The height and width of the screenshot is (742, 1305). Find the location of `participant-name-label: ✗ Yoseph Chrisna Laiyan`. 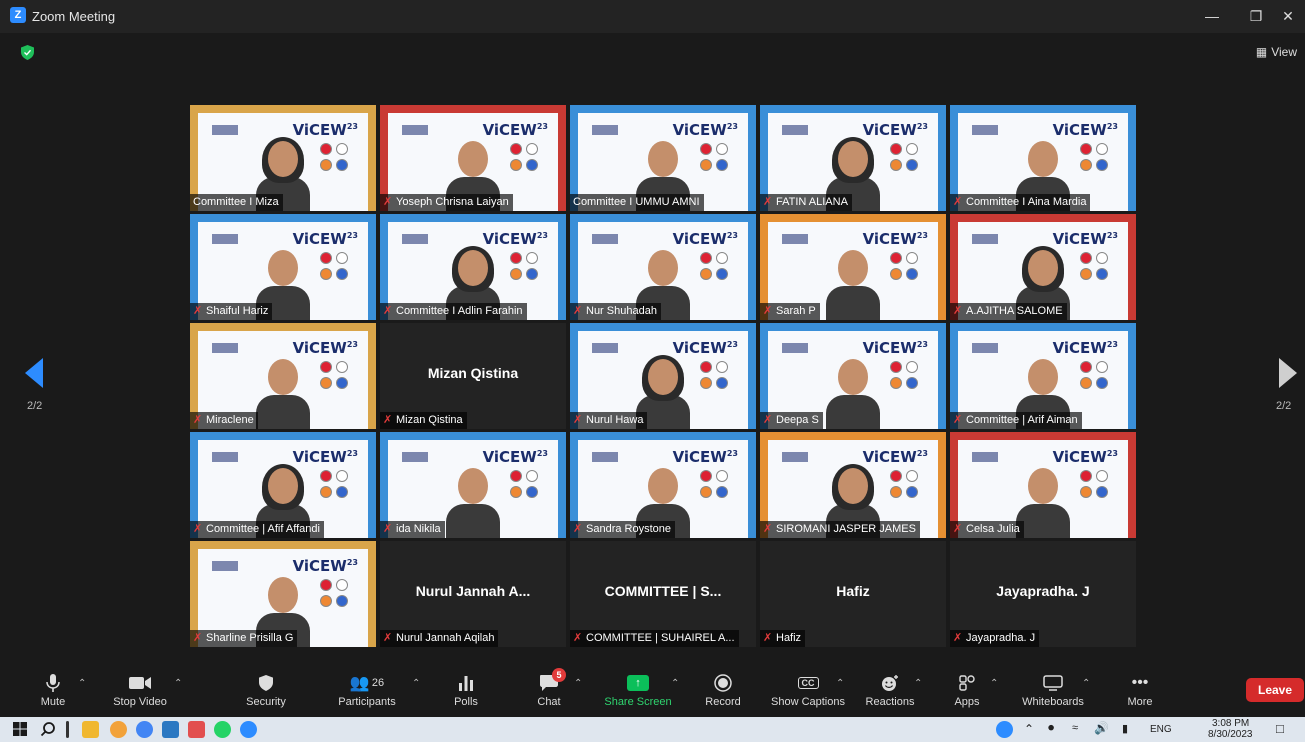

participant-name-label: ✗ Yoseph Chrisna Laiyan is located at coordinates (446, 202).